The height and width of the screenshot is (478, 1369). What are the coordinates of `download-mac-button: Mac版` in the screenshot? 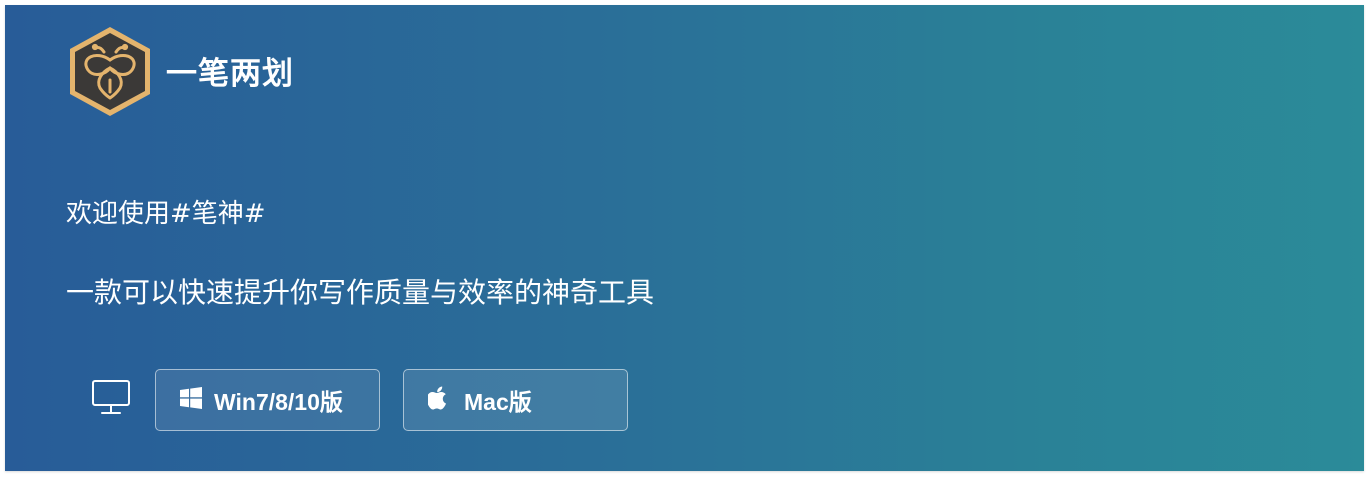 It's located at (515, 400).